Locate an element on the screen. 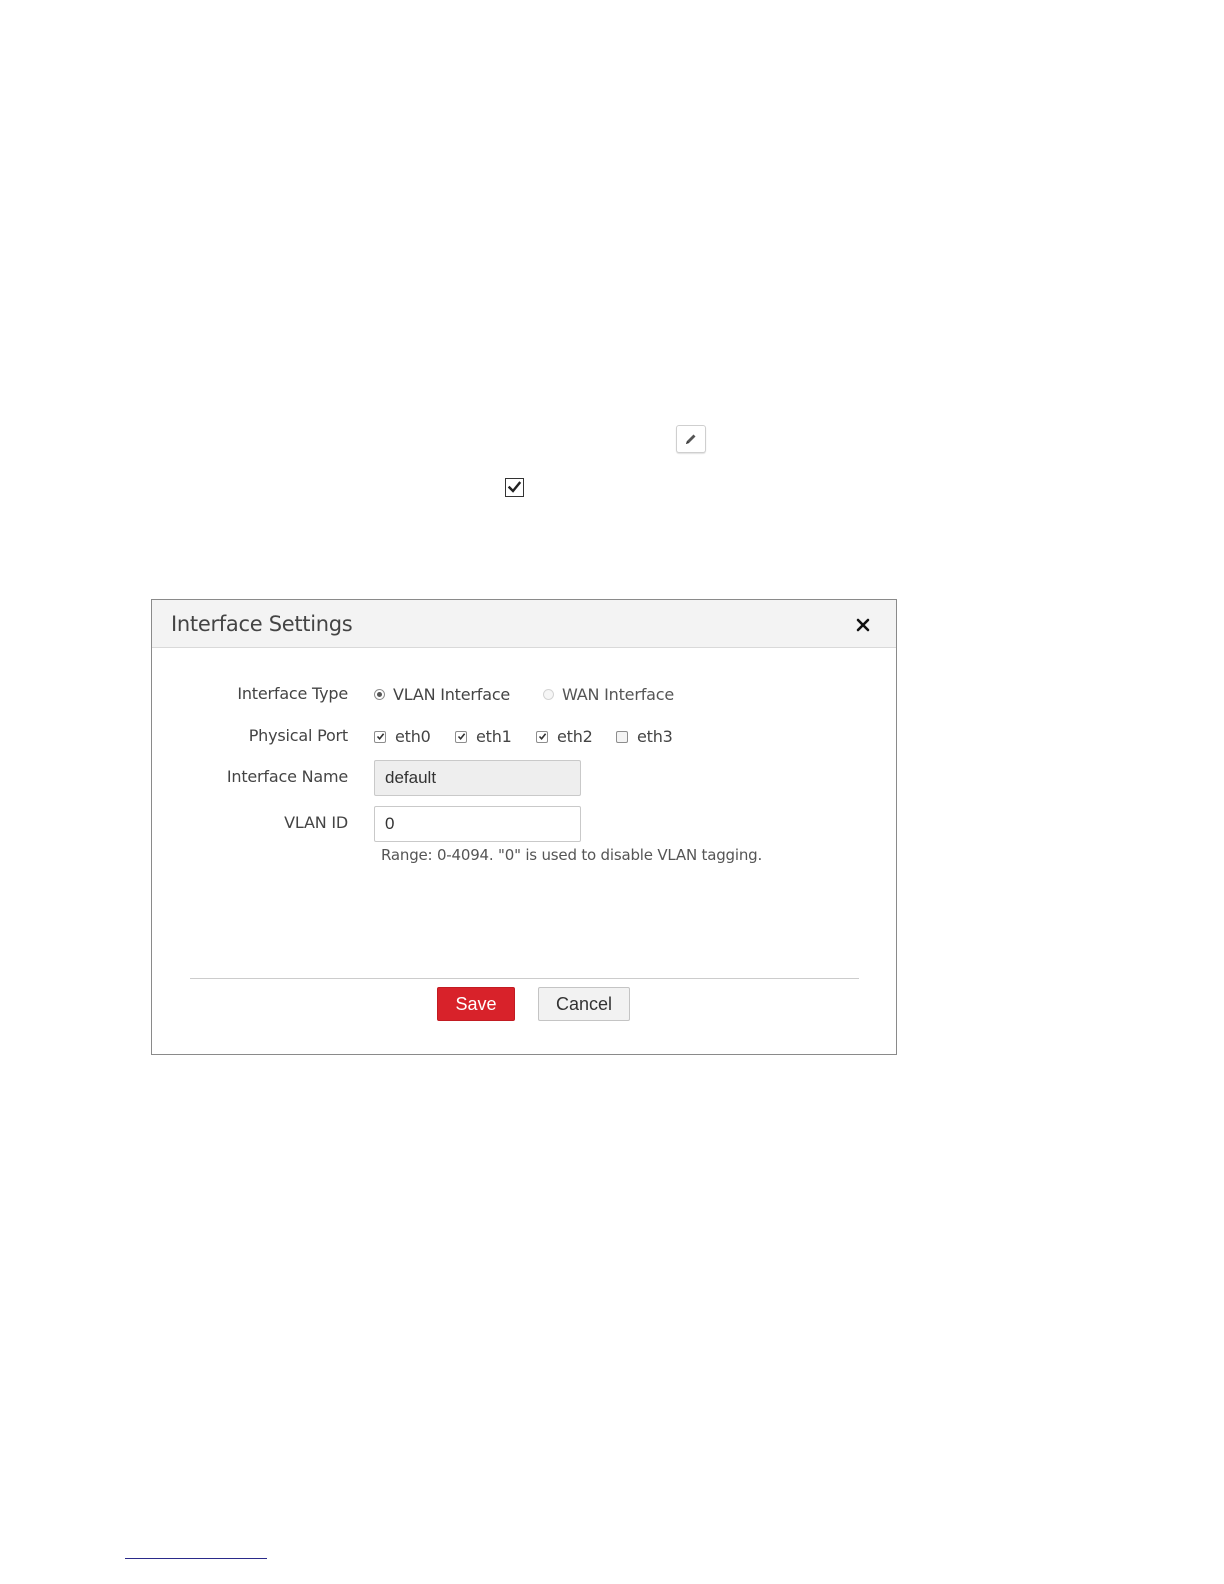 Image resolution: width=1224 pixels, height=1584 pixels. port-eth3-checkbox: eth3 is located at coordinates (644, 736).